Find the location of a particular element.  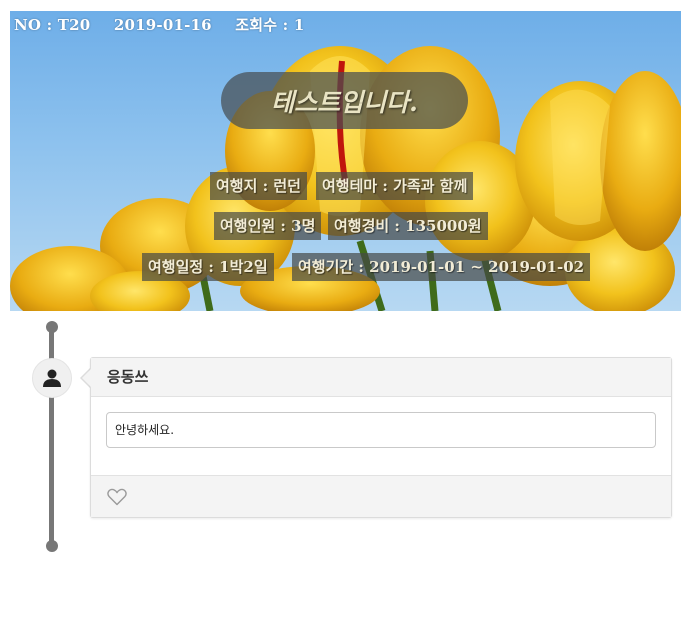

timeline-end-dot is located at coordinates (52, 546).